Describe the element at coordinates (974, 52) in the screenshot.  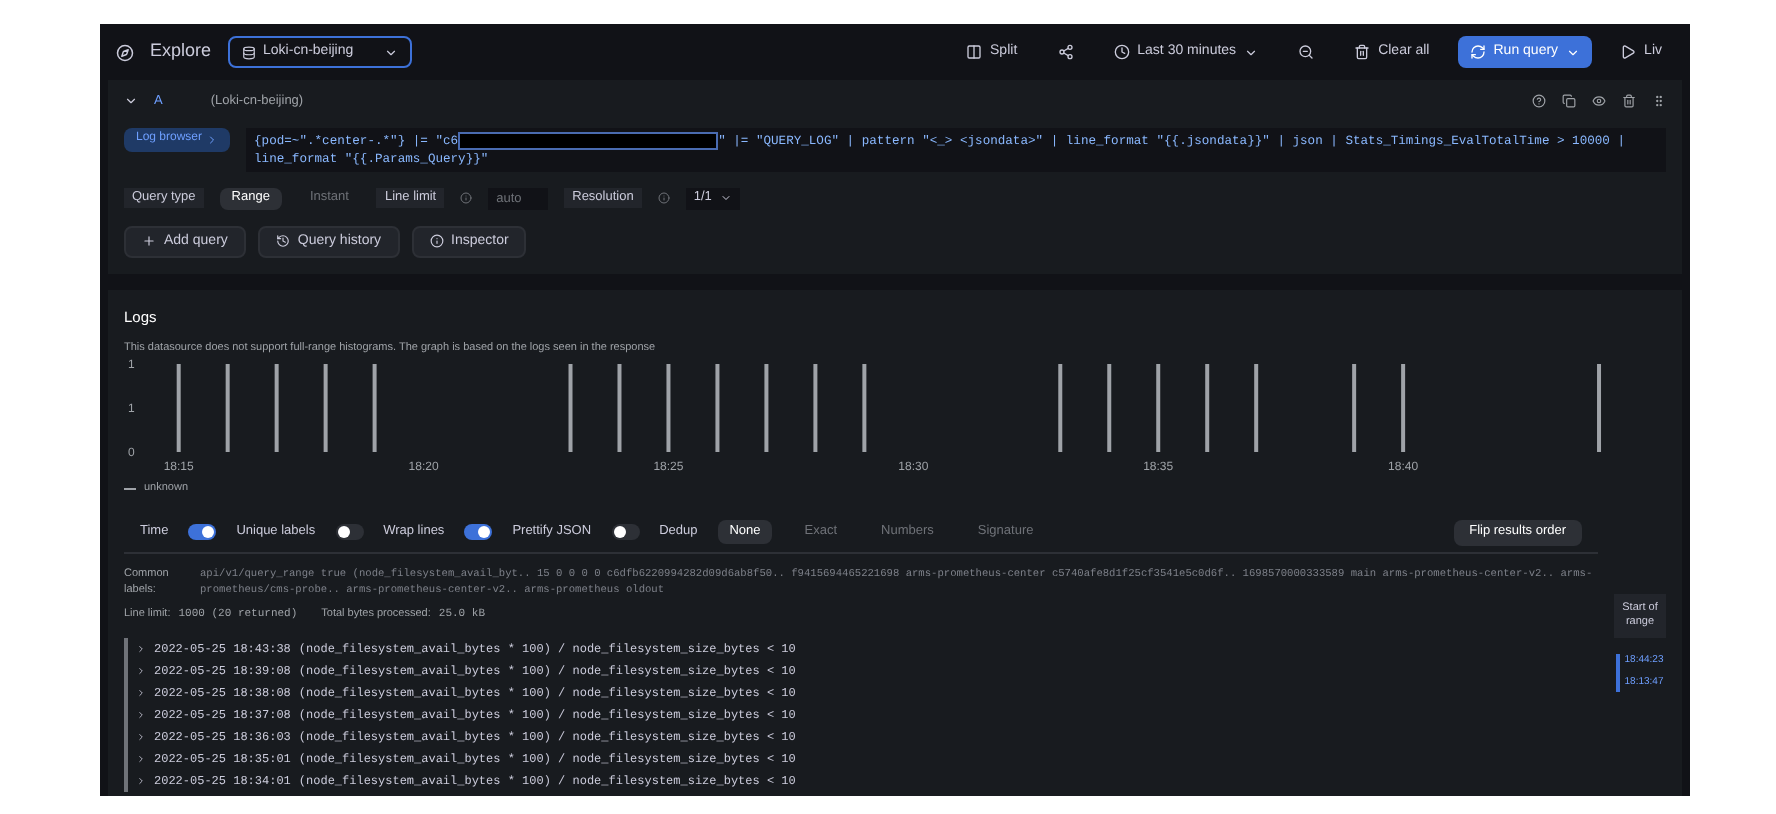
I see `columns-icon` at that location.